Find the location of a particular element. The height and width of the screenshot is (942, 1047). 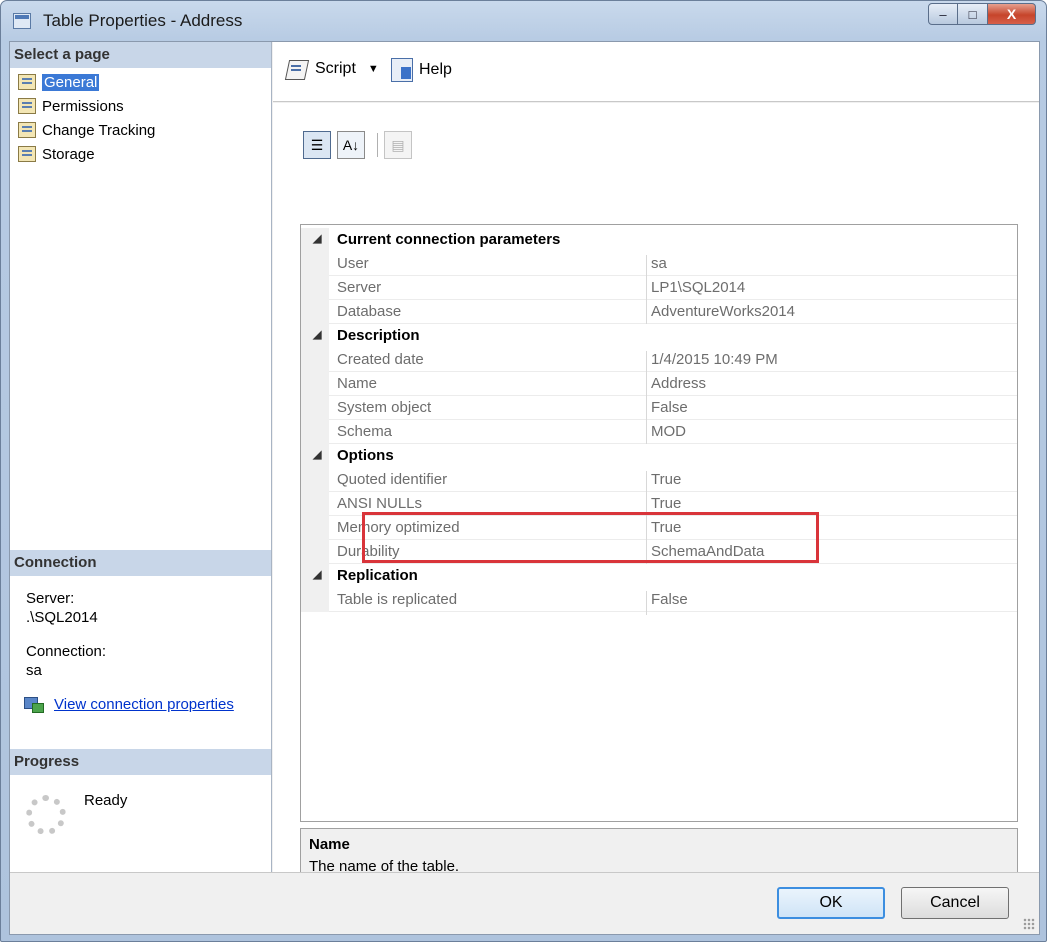

property-row: Server LP1\SQL2014 is located at coordinates (659, 289).